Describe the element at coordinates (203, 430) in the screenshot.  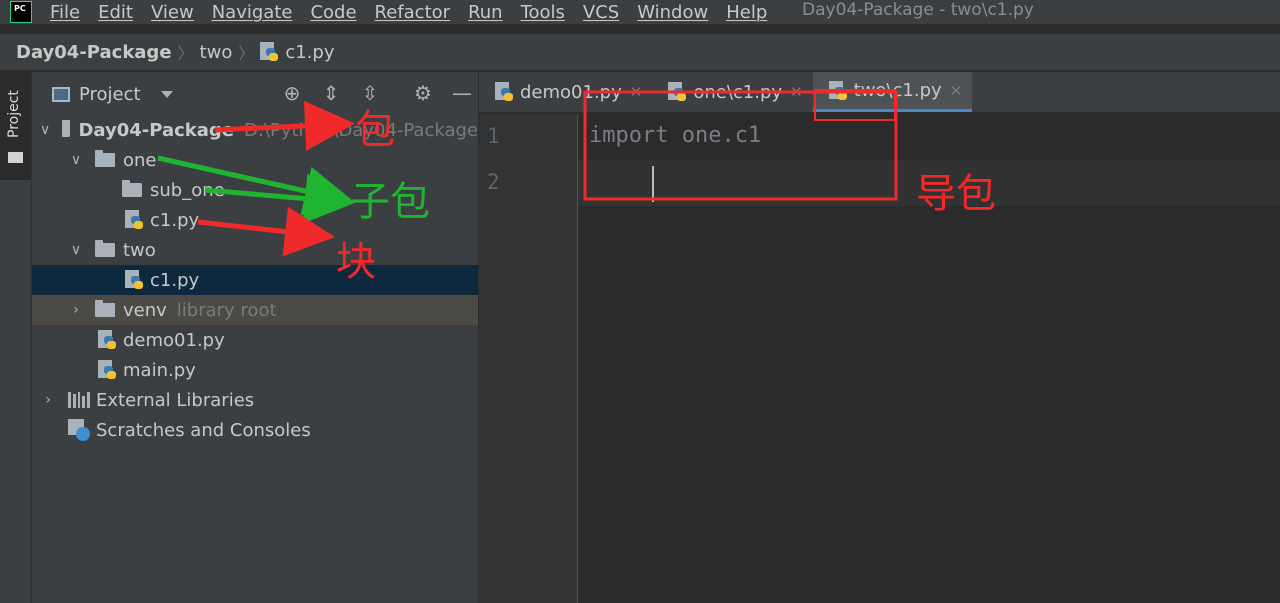
I see `tree-label-scratches: Scratches and Consoles` at that location.